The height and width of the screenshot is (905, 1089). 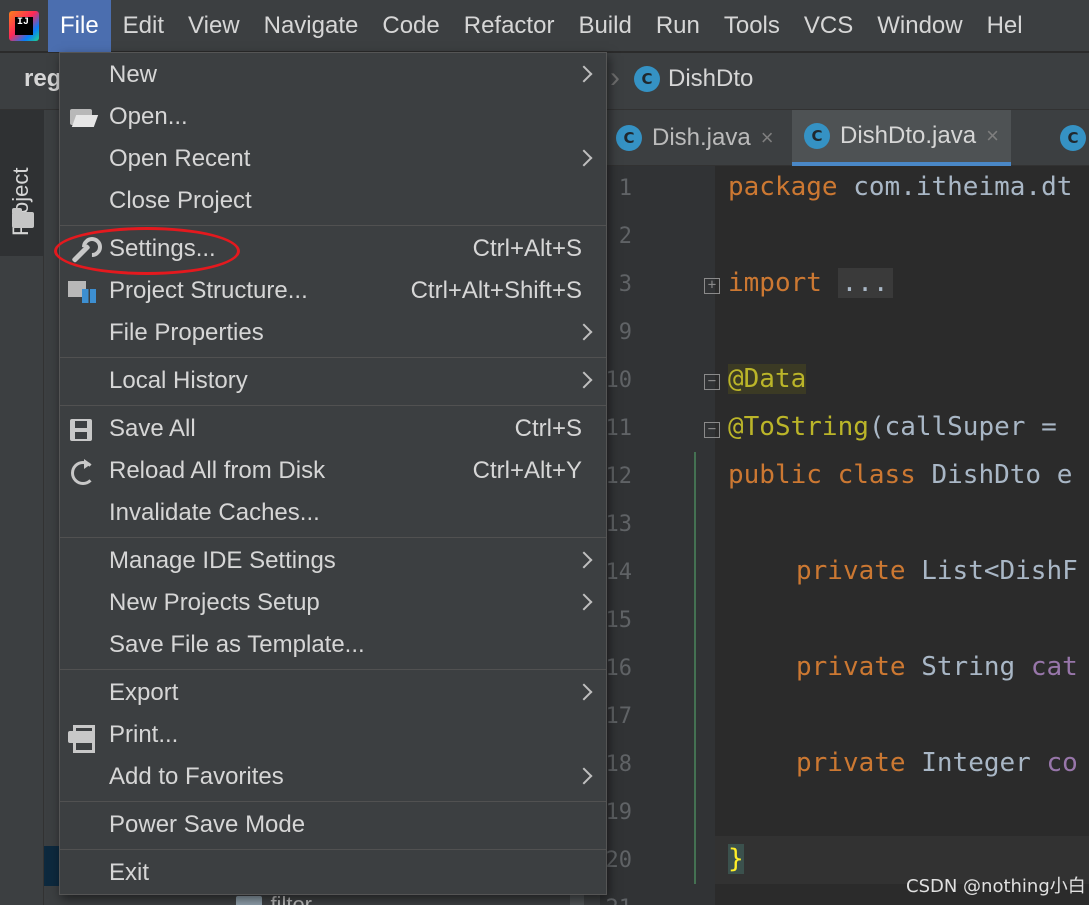 I want to click on menu-item-manage-ide-settings: Manage IDE Settings, so click(x=333, y=562).